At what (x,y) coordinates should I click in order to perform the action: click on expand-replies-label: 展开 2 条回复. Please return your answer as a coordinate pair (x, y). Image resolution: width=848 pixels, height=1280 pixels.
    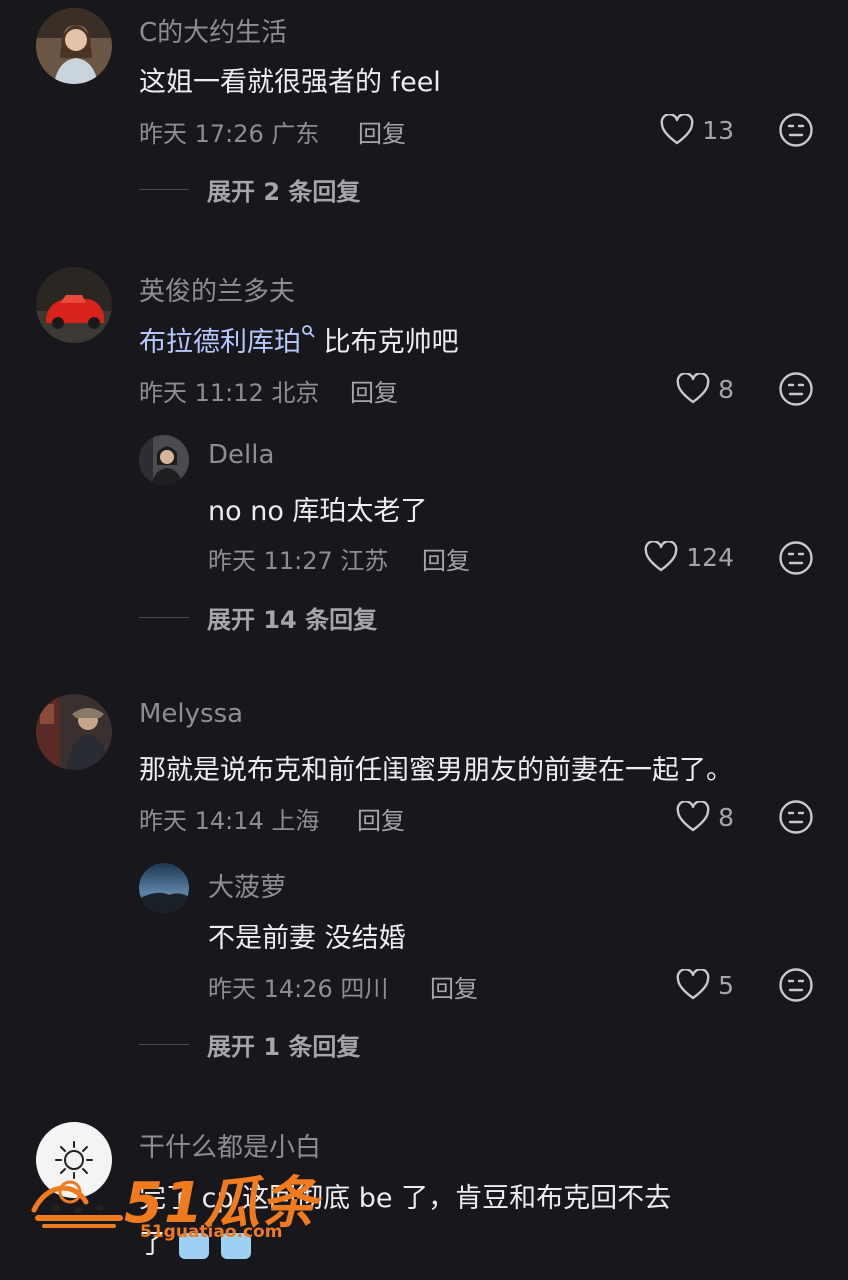
    Looking at the image, I should click on (284, 192).